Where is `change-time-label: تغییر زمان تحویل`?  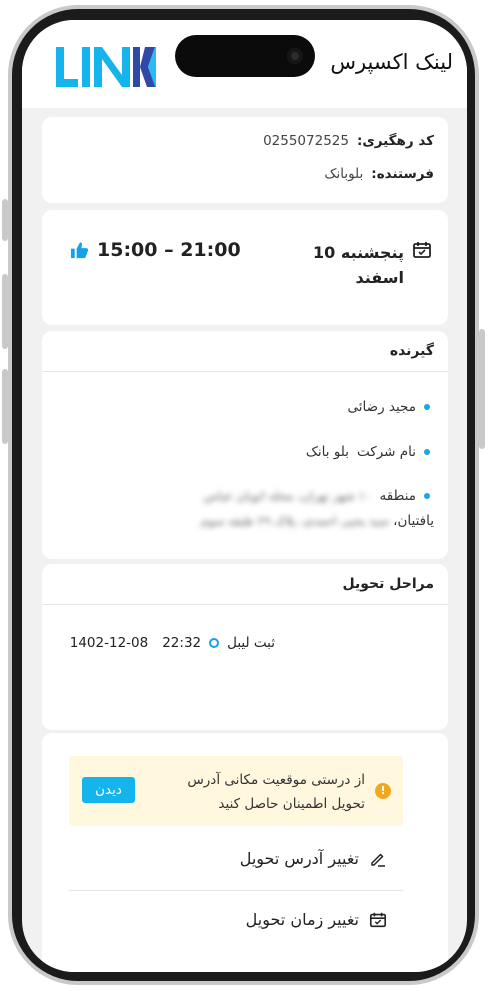
change-time-label: تغییر زمان تحویل is located at coordinates (302, 919).